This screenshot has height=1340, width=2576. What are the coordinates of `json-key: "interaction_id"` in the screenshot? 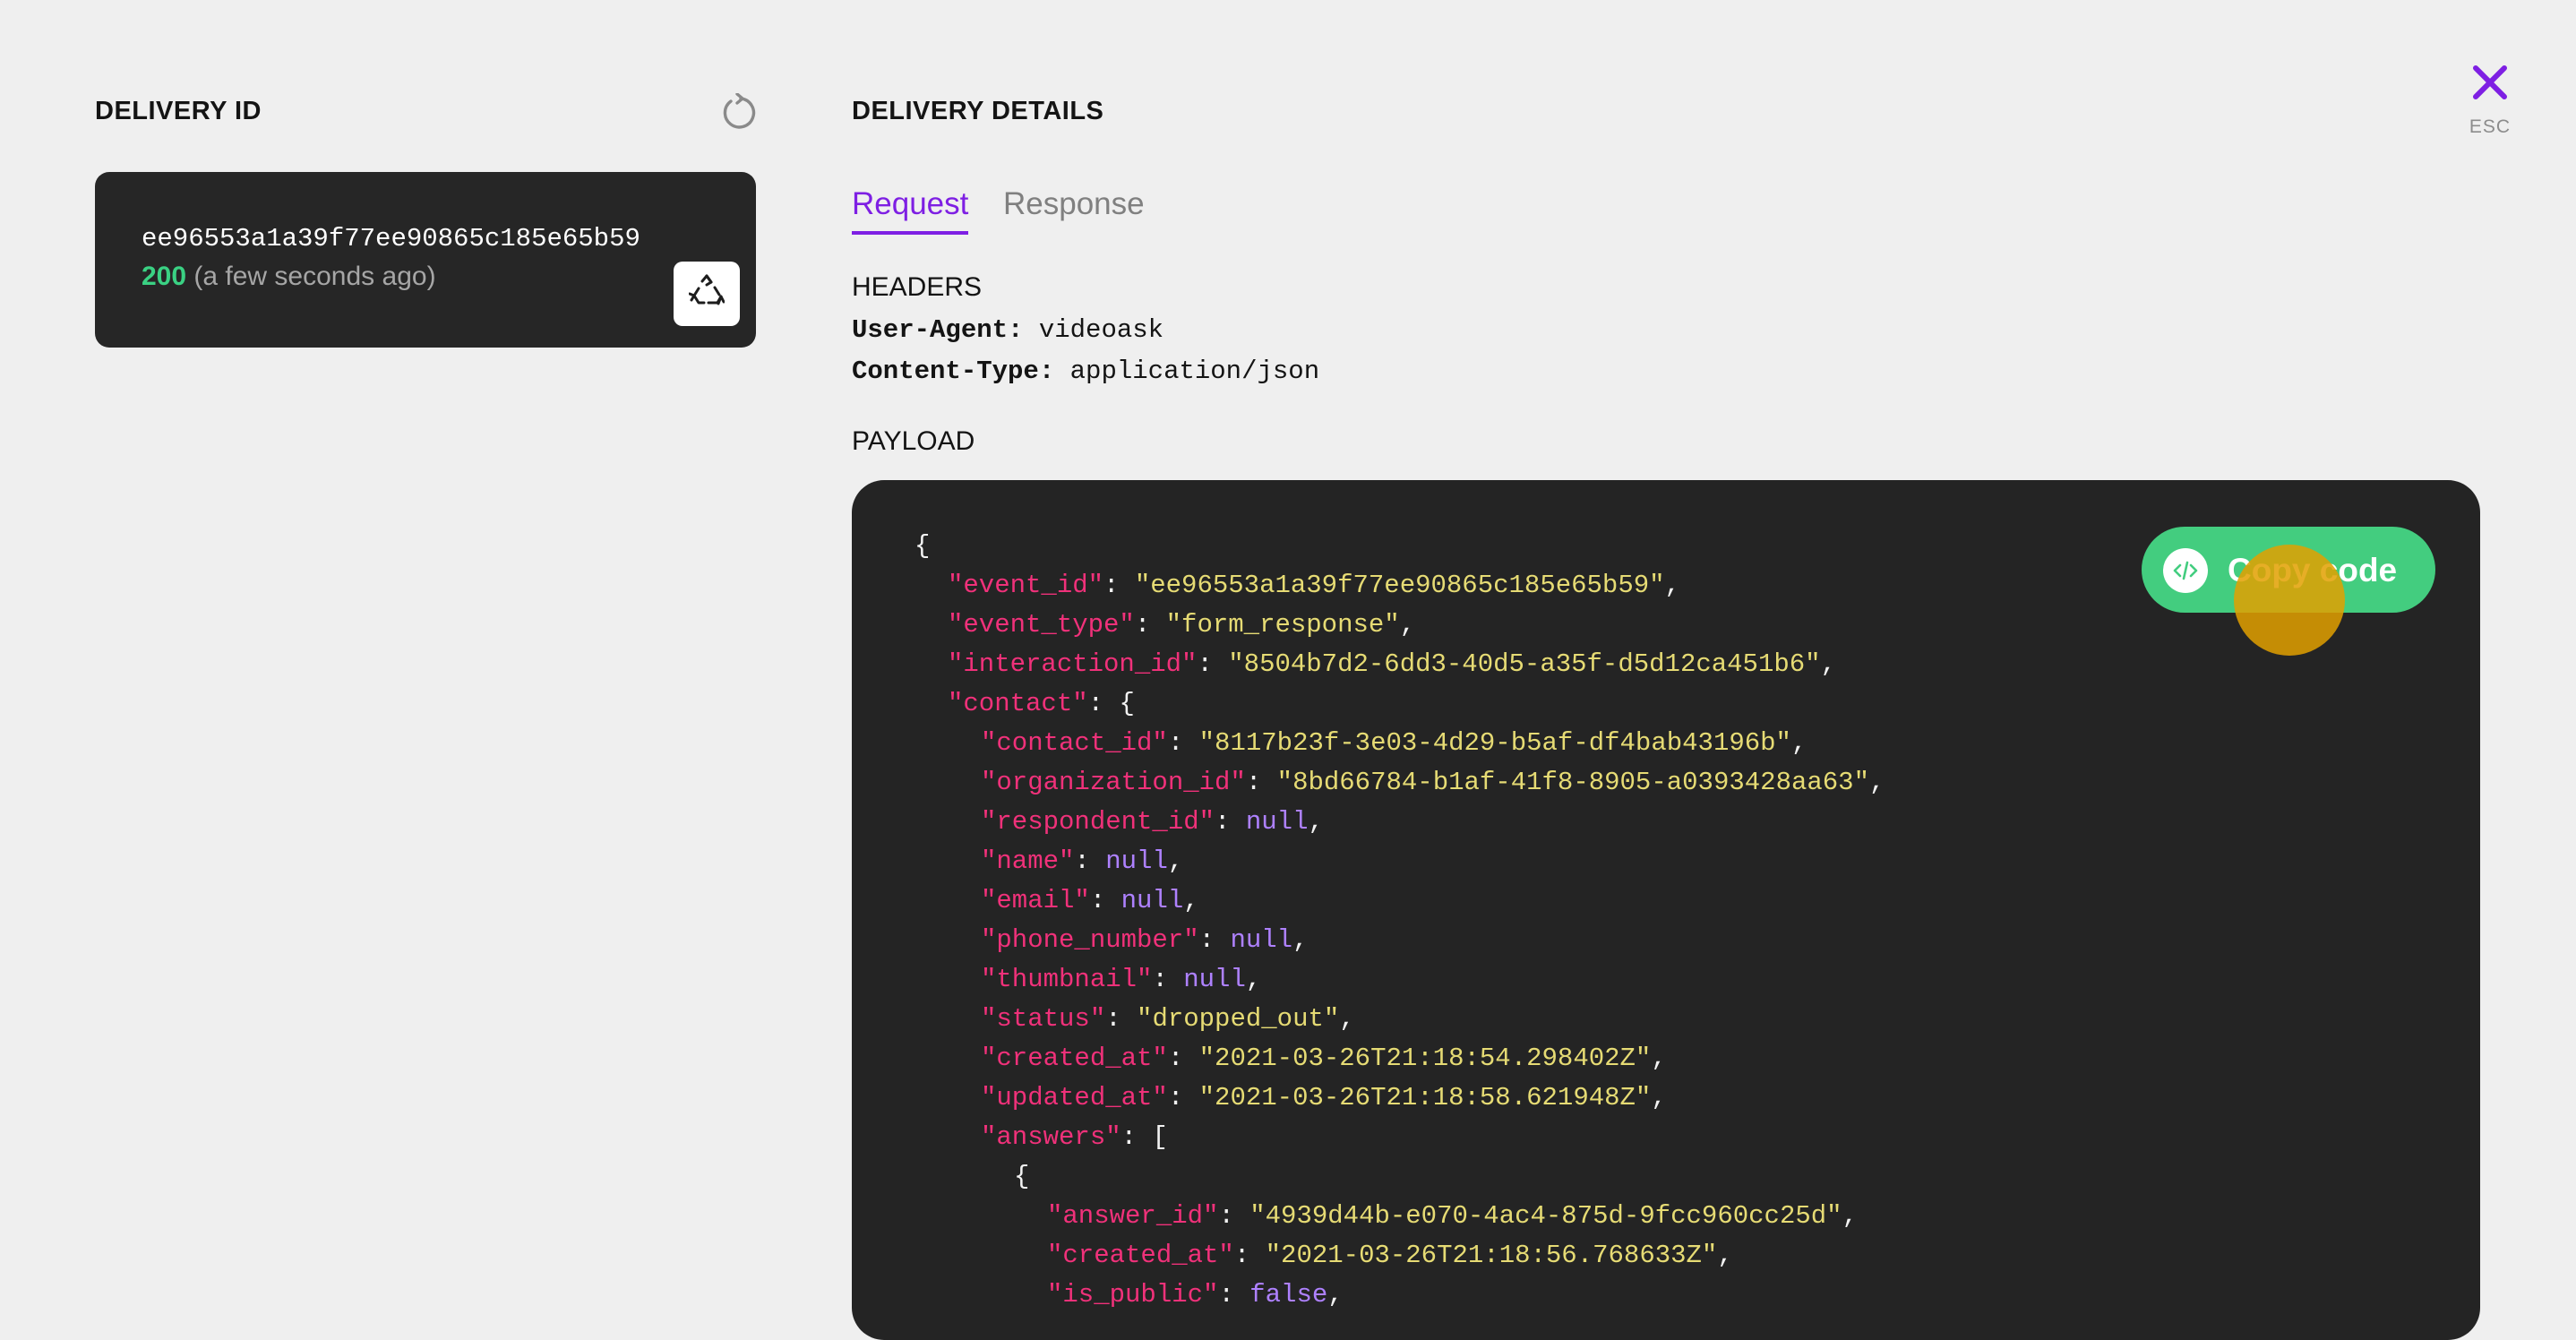 It's located at (1073, 664).